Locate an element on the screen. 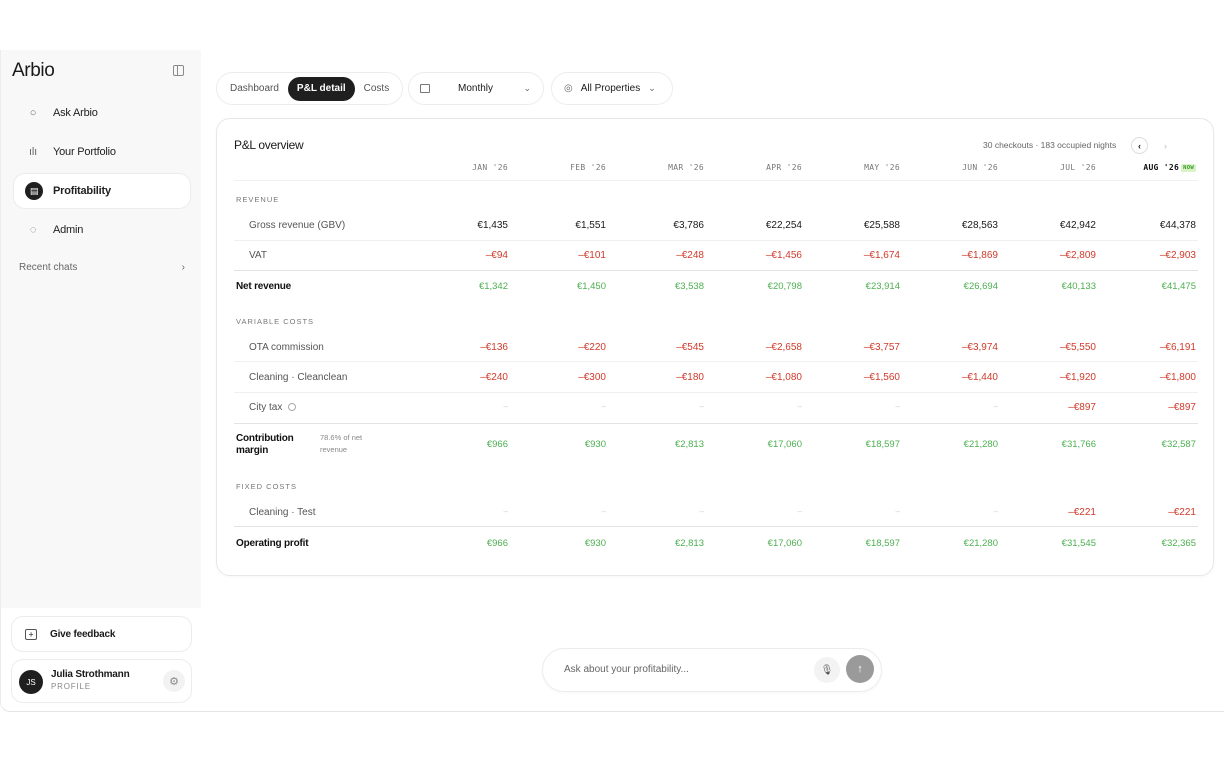  section-variable-costs: VARIABLE COSTS is located at coordinates (275, 321).